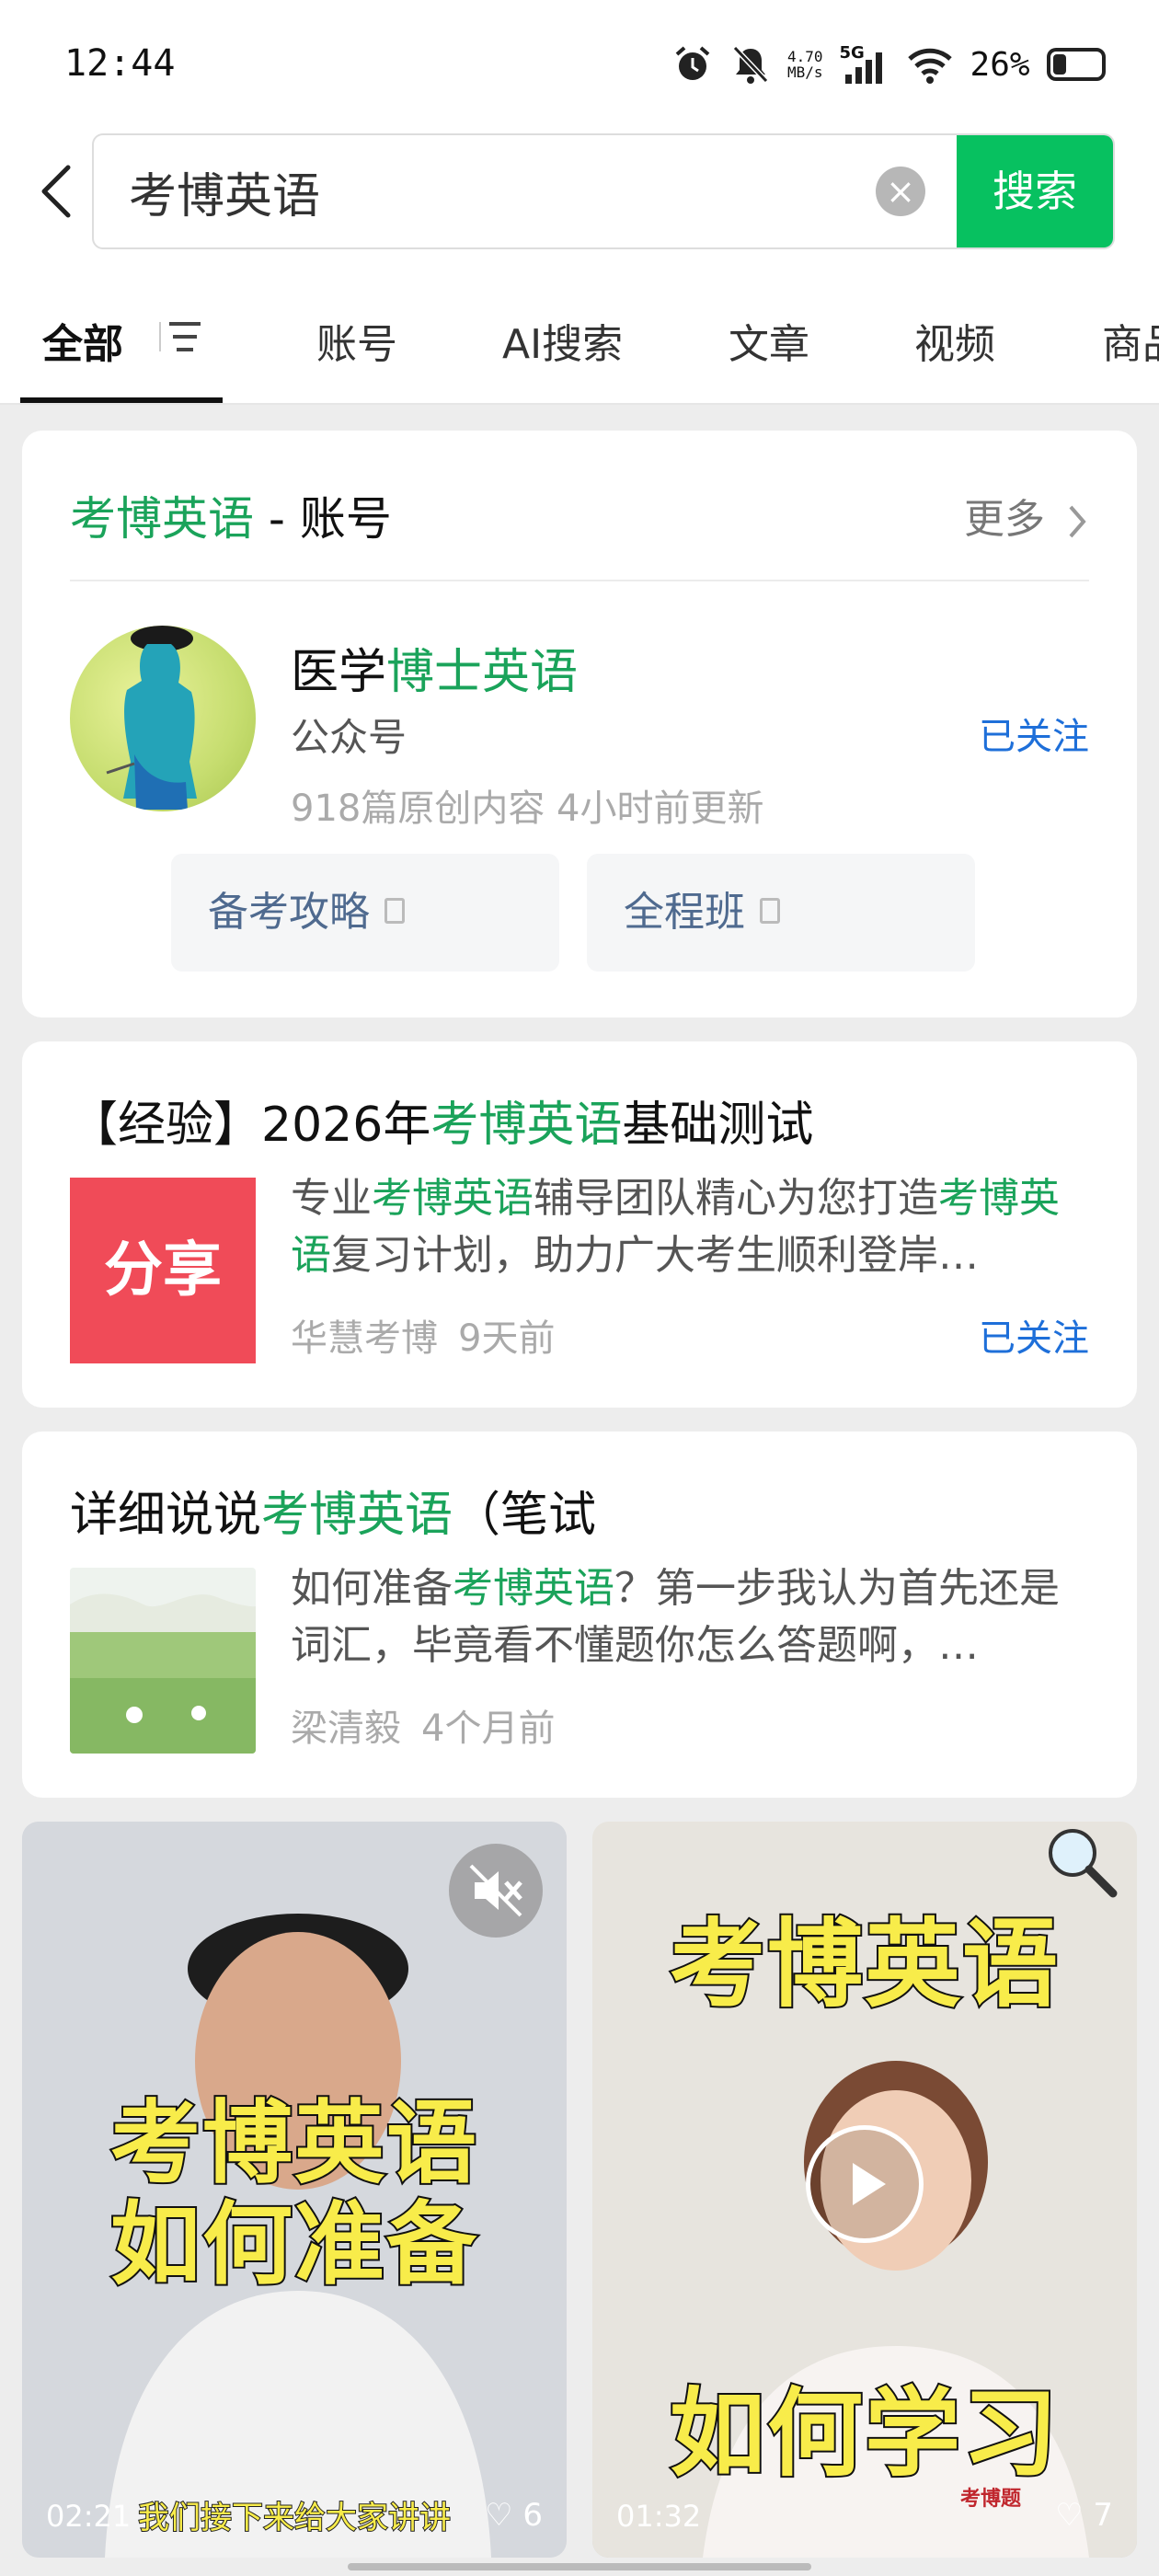  Describe the element at coordinates (339, 672) in the screenshot. I see `account-name-prefix: 医学` at that location.